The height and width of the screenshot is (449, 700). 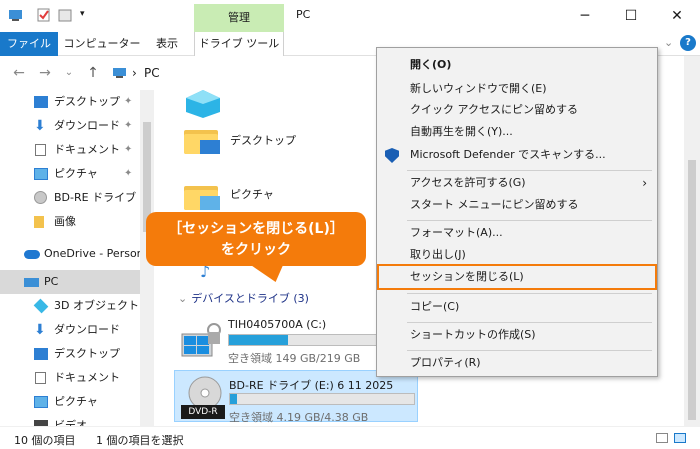 I want to click on content-scrollbar, so click(x=692, y=241).